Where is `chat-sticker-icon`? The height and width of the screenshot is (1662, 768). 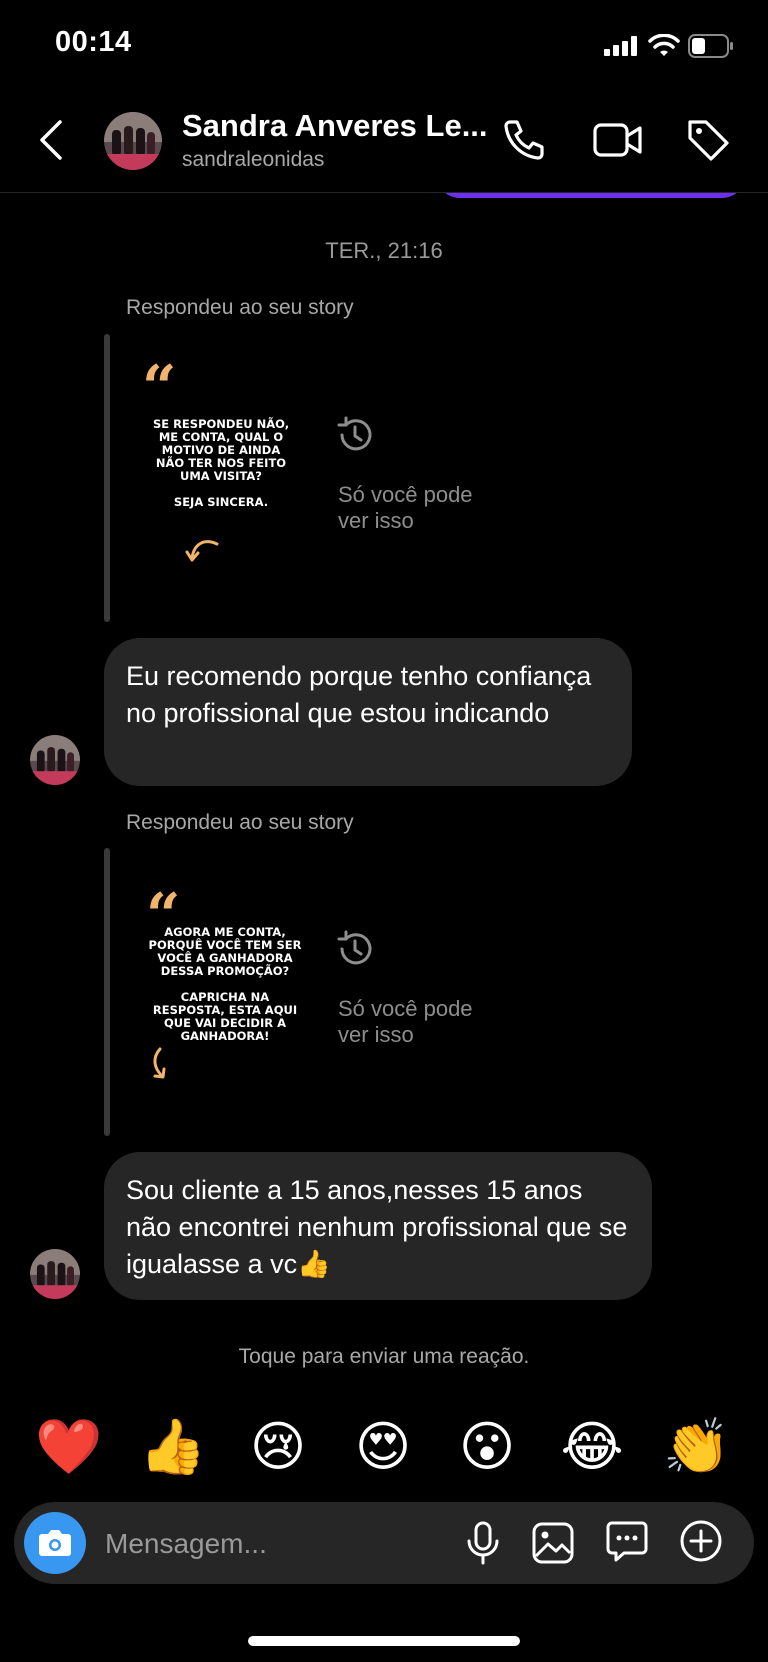
chat-sticker-icon is located at coordinates (627, 1541).